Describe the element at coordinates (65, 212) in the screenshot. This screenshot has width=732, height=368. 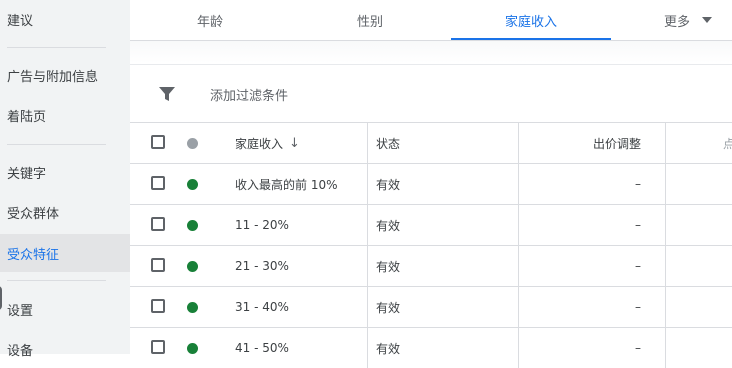
I see `sidebar-item-audiences: 受众群体` at that location.